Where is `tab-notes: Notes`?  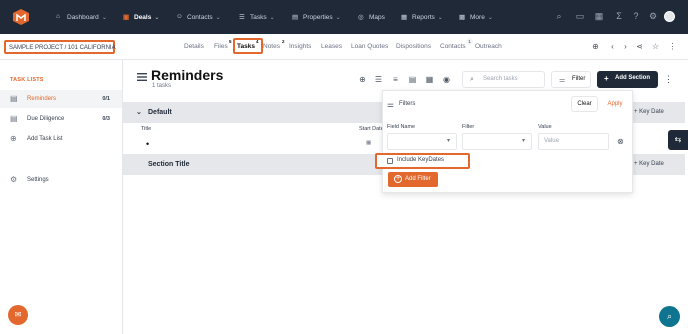
tab-notes: Notes is located at coordinates (271, 46).